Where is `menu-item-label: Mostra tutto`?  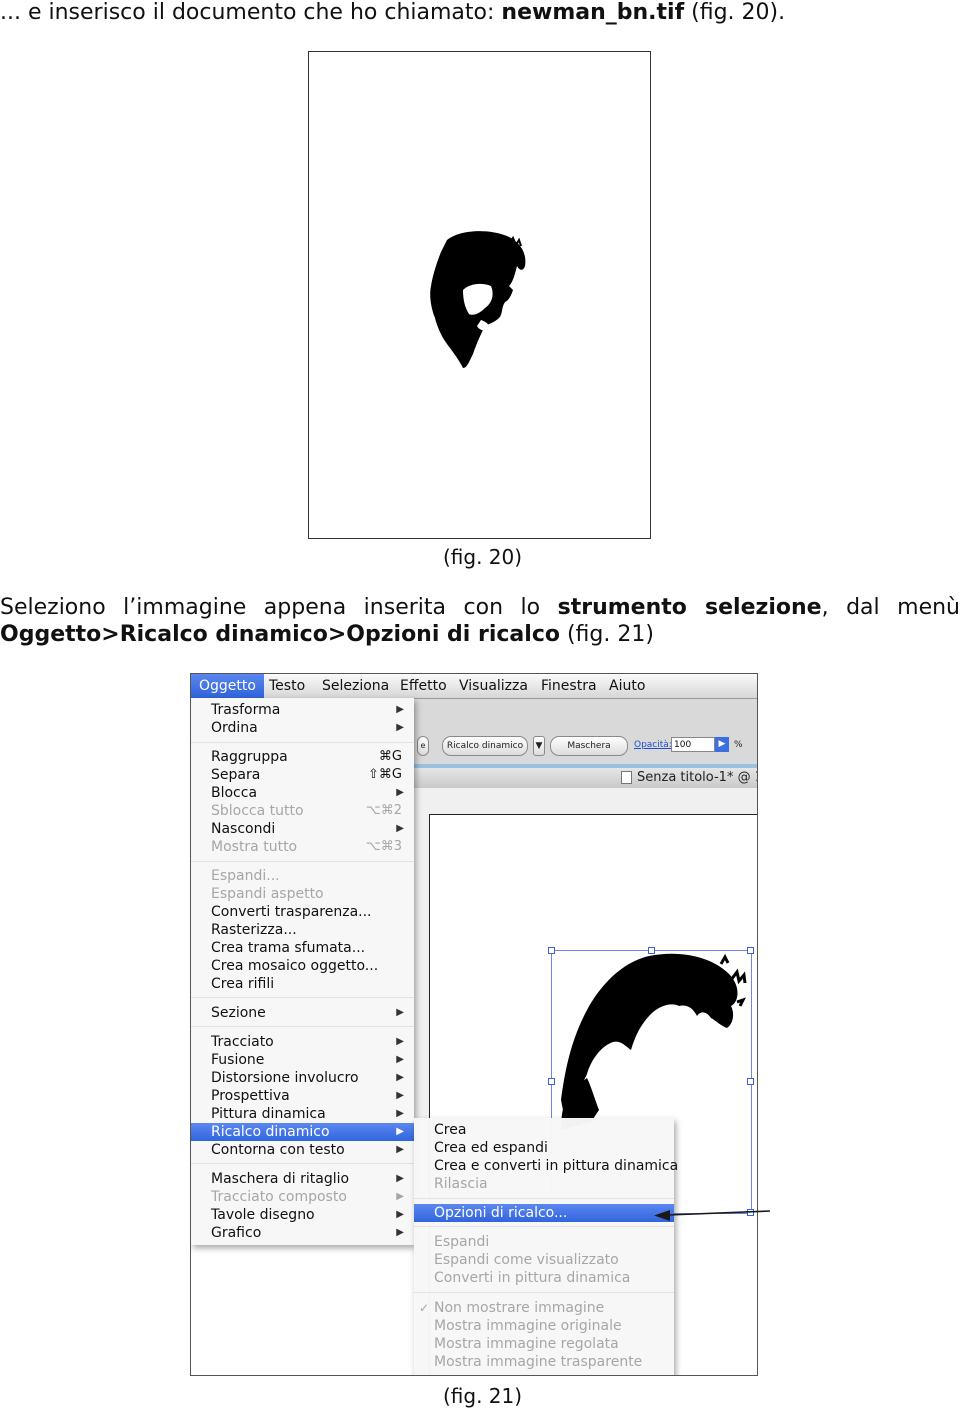
menu-item-label: Mostra tutto is located at coordinates (254, 847).